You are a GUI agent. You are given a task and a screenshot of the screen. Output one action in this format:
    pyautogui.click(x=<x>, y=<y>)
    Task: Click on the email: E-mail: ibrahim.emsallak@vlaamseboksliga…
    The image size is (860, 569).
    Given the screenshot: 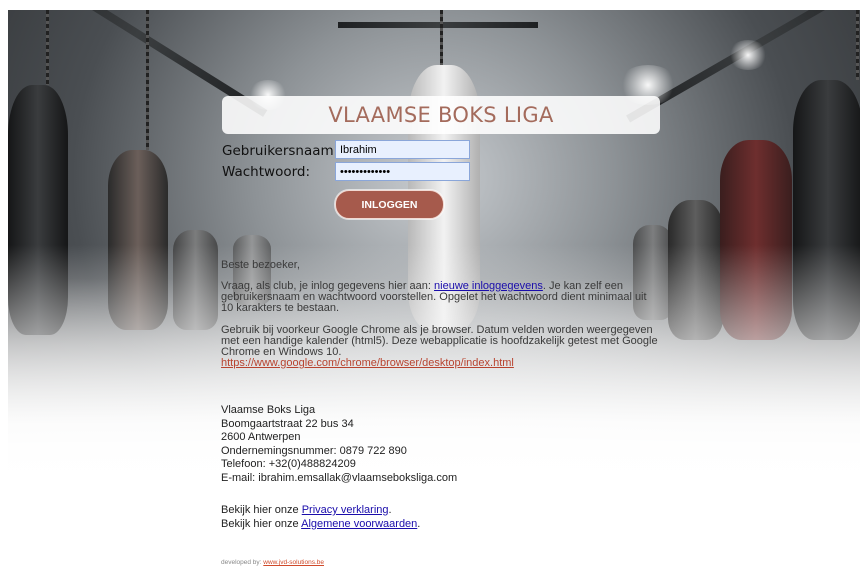 What is the action you would take?
    pyautogui.click(x=339, y=477)
    